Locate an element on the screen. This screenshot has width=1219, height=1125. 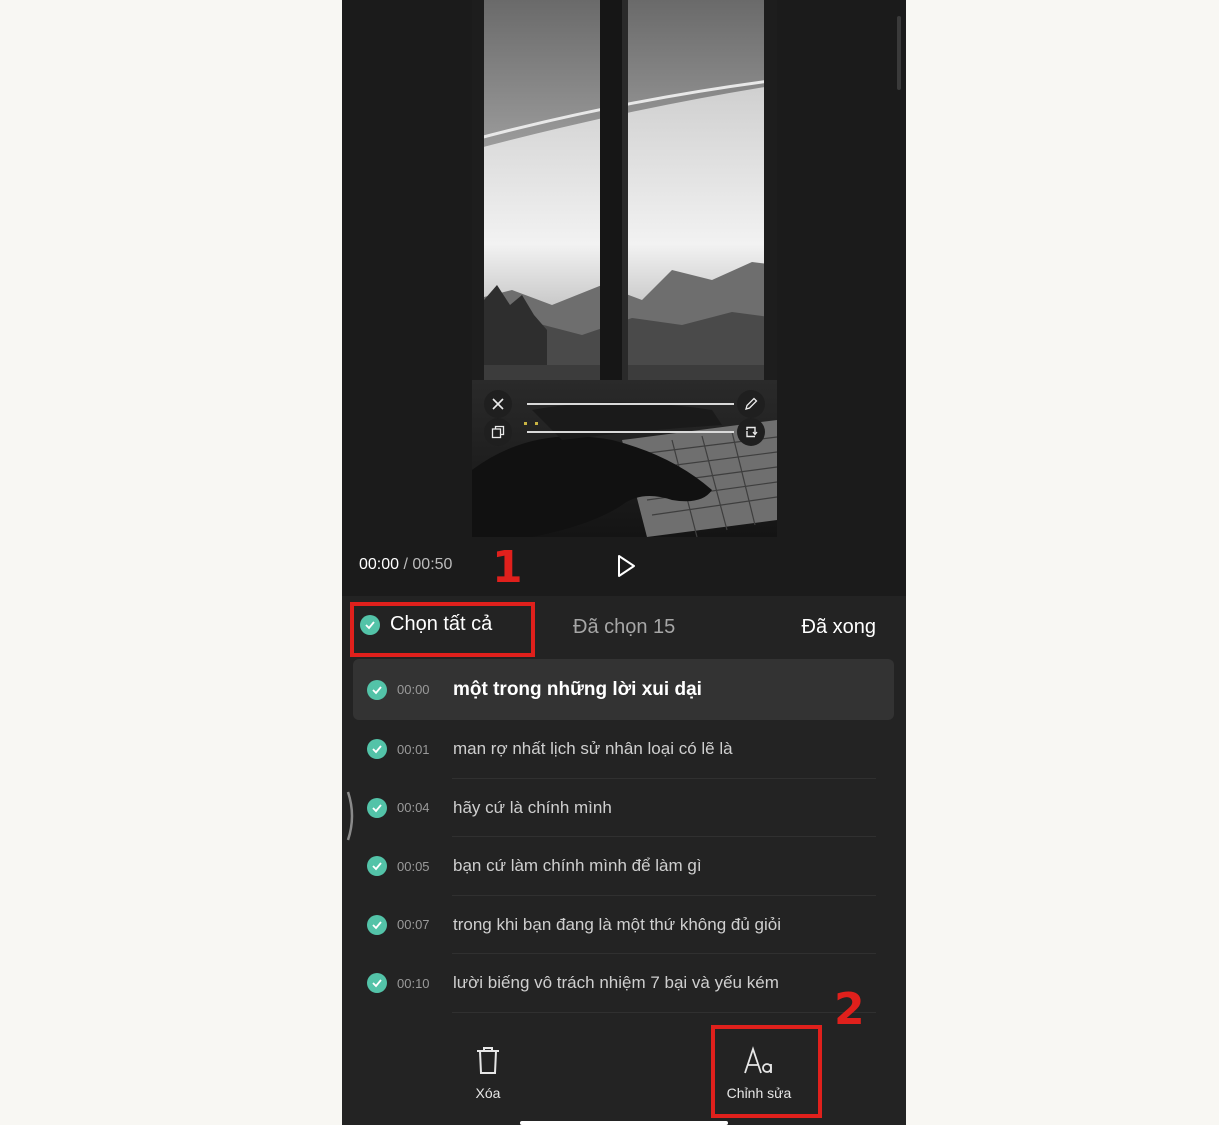
subtitle-timestamp: 00:01 is located at coordinates (413, 749).